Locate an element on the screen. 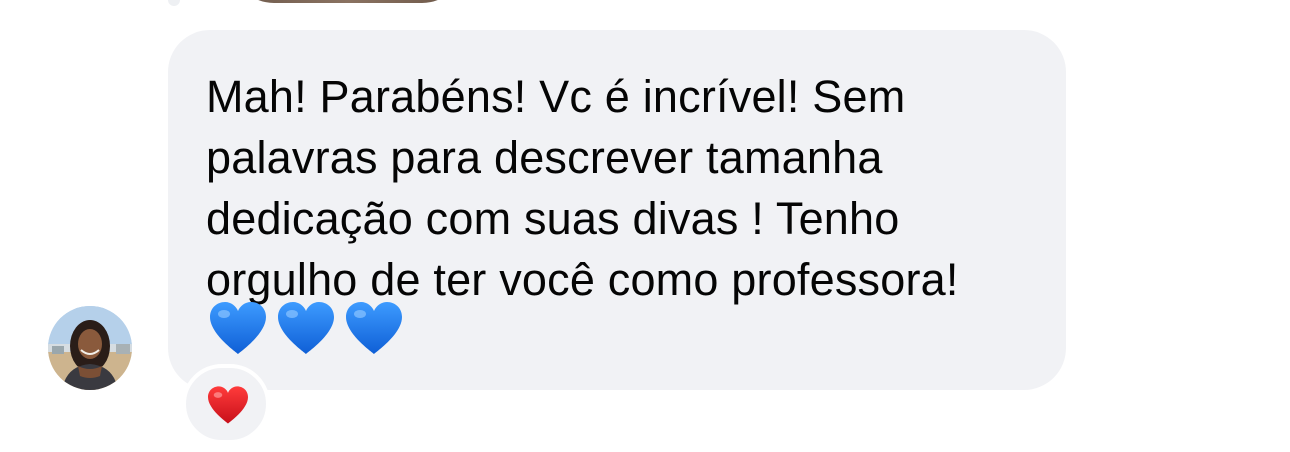 This screenshot has height=452, width=1290. avatar is located at coordinates (90, 348).